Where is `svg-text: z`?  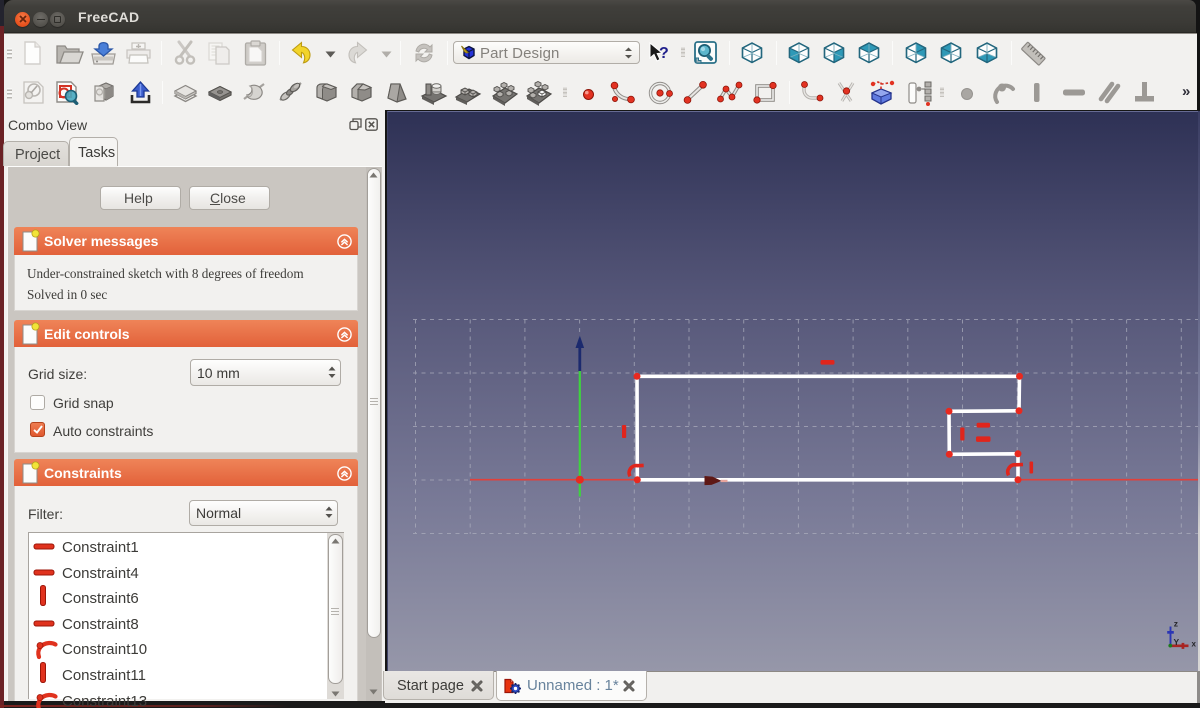
svg-text: z is located at coordinates (1176, 624).